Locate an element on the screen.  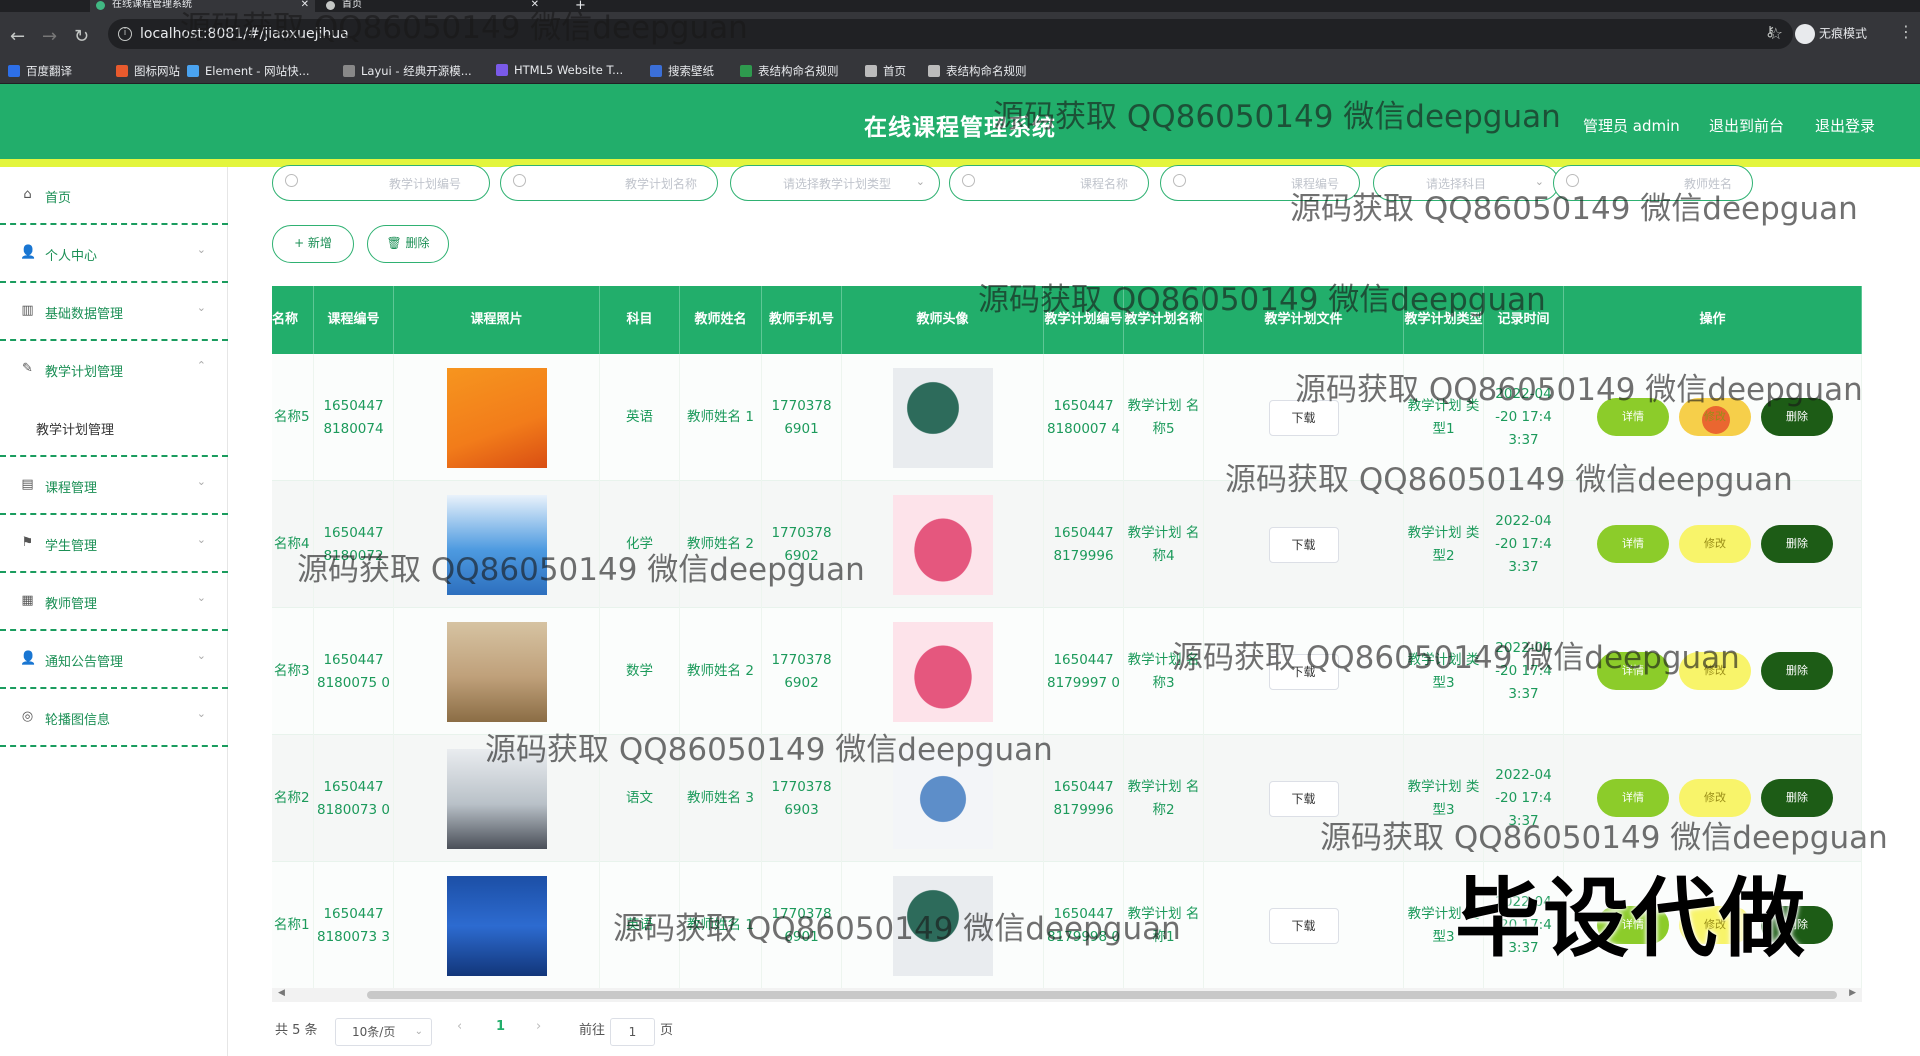
filter-placeholder: 课程编号 is located at coordinates (1314, 184).